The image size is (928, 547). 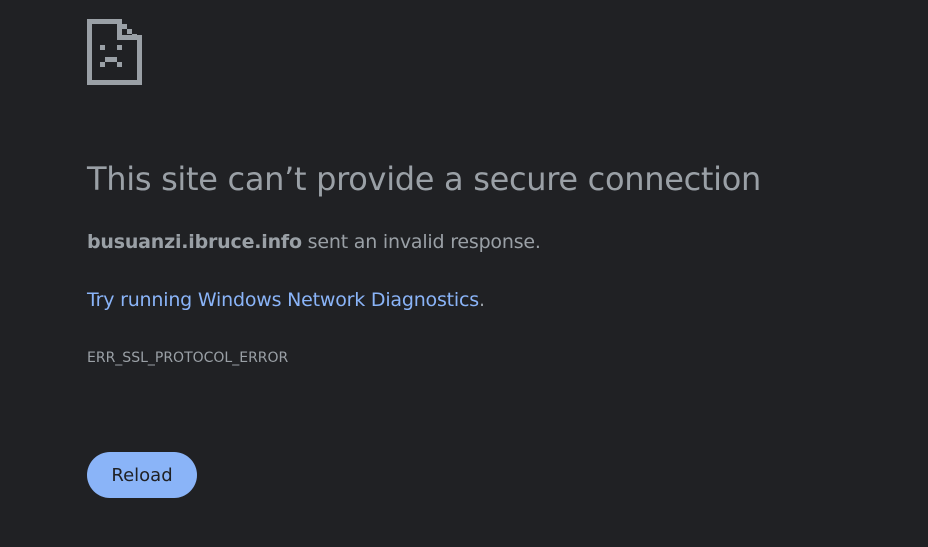 I want to click on error-code: ERR_SSL_PROTOCOL_ERROR, so click(x=188, y=358).